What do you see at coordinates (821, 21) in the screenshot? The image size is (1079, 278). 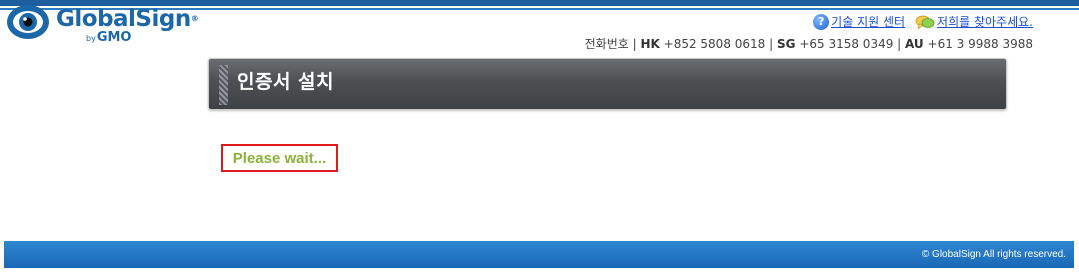 I see `help-icon: ?` at bounding box center [821, 21].